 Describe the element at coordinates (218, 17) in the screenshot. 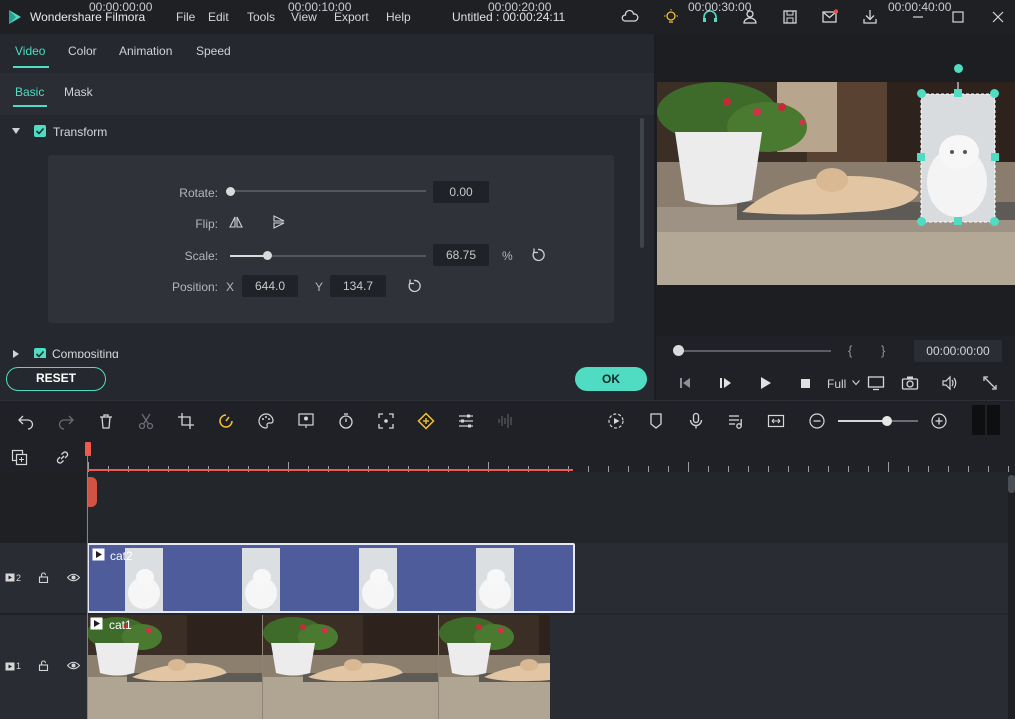

I see `menu-edit: Edit` at that location.